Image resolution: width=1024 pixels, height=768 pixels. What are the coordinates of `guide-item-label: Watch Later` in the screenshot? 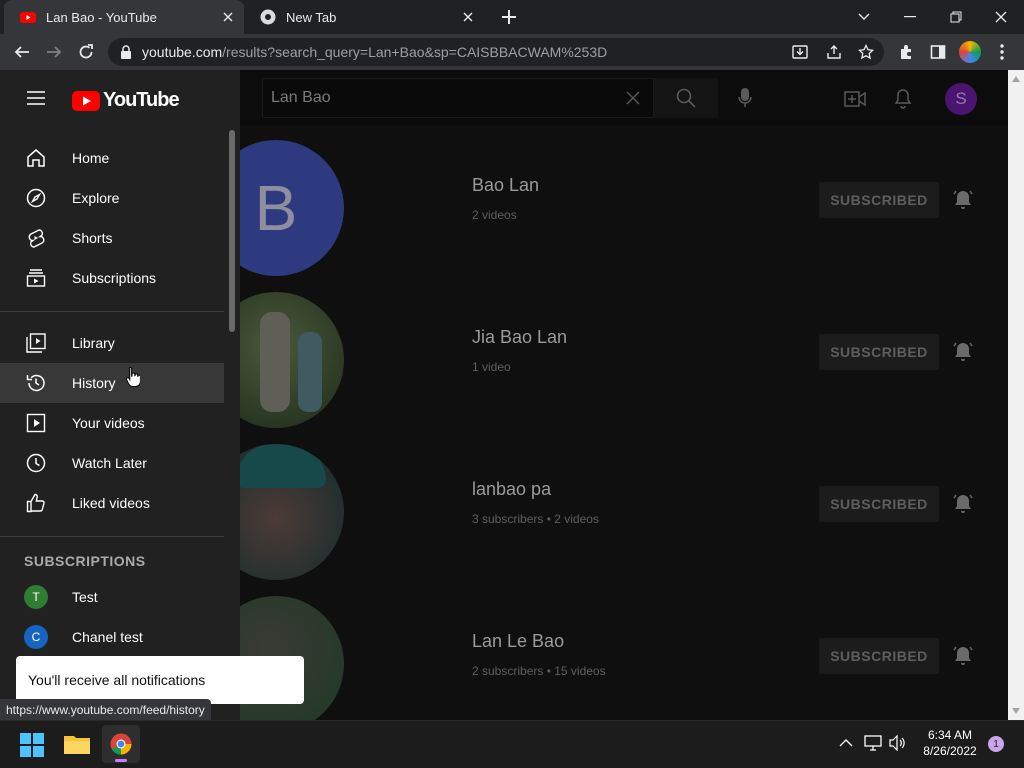 It's located at (109, 463).